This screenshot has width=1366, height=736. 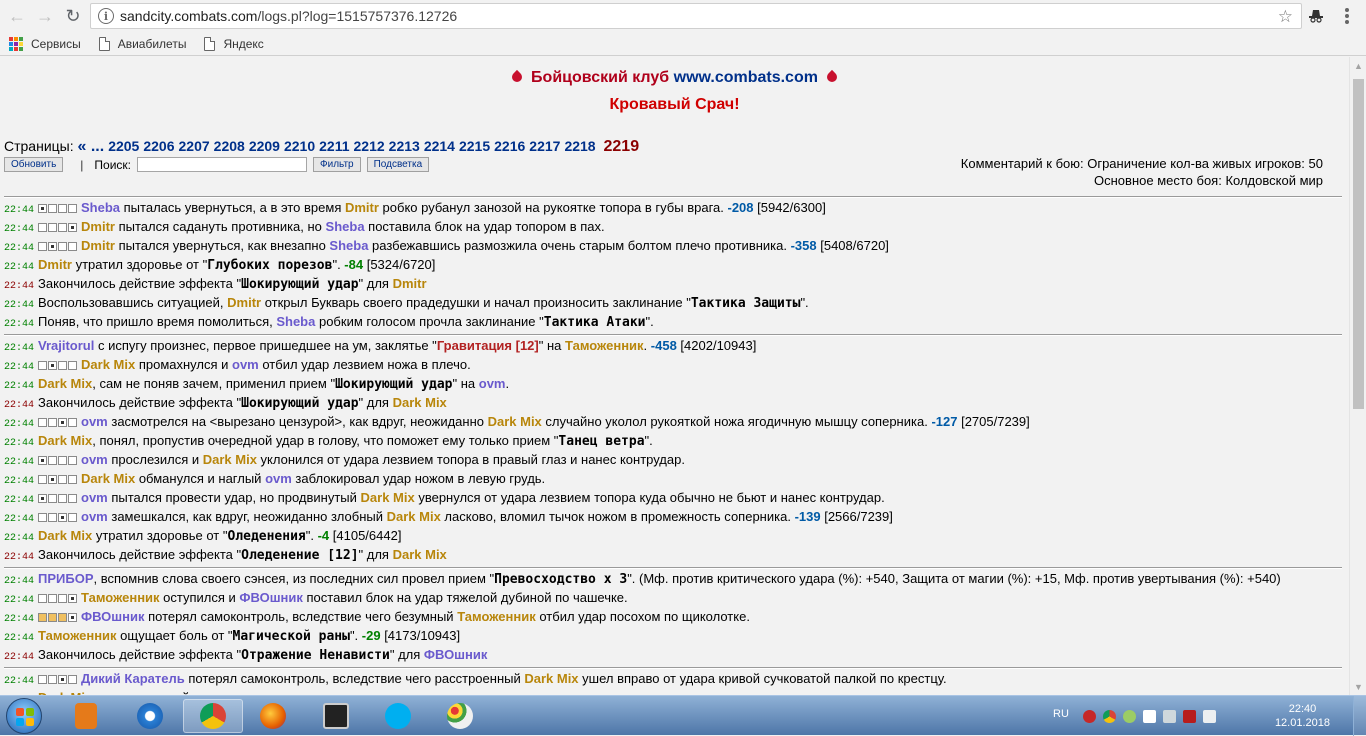 What do you see at coordinates (1169, 716) in the screenshot?
I see `network-tray-icon` at bounding box center [1169, 716].